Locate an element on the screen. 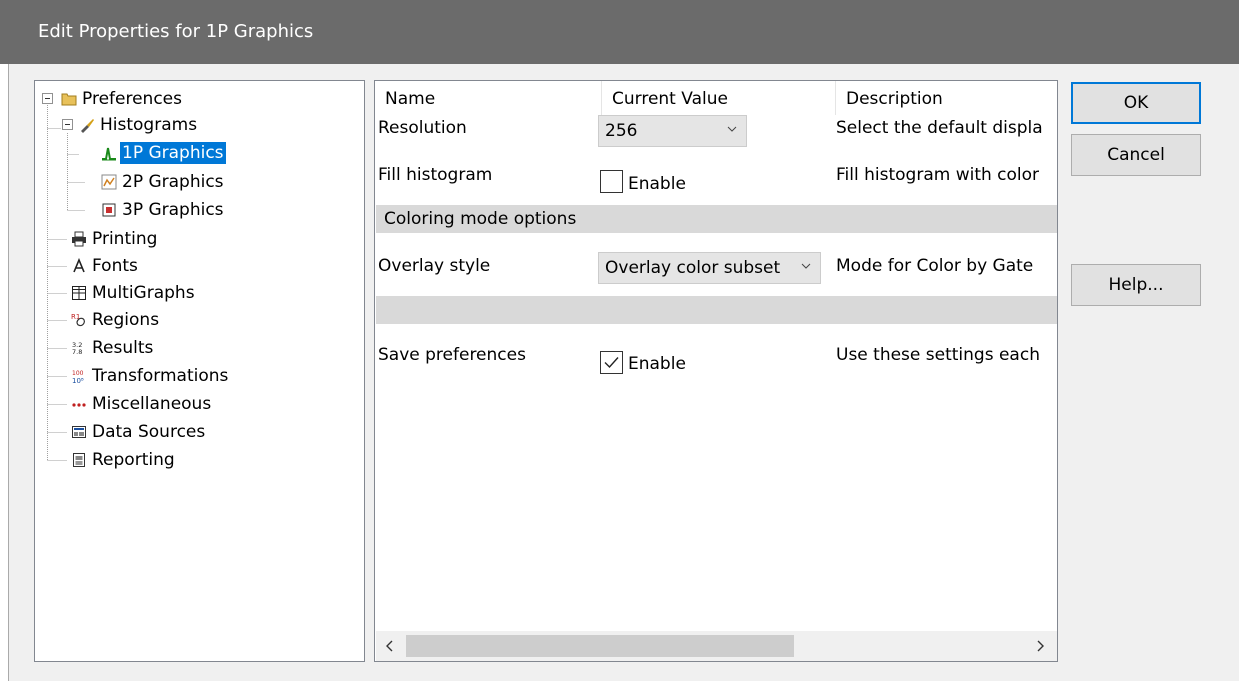 The image size is (1239, 681). tree-node-preferences: Preferences is located at coordinates (122, 99).